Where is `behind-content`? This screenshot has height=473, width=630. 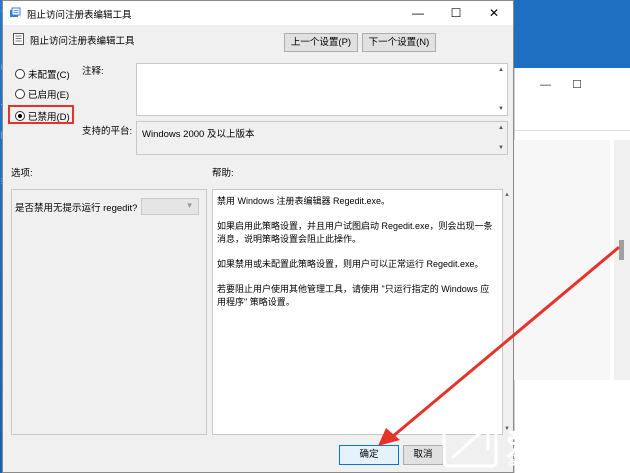 behind-content is located at coordinates (562, 260).